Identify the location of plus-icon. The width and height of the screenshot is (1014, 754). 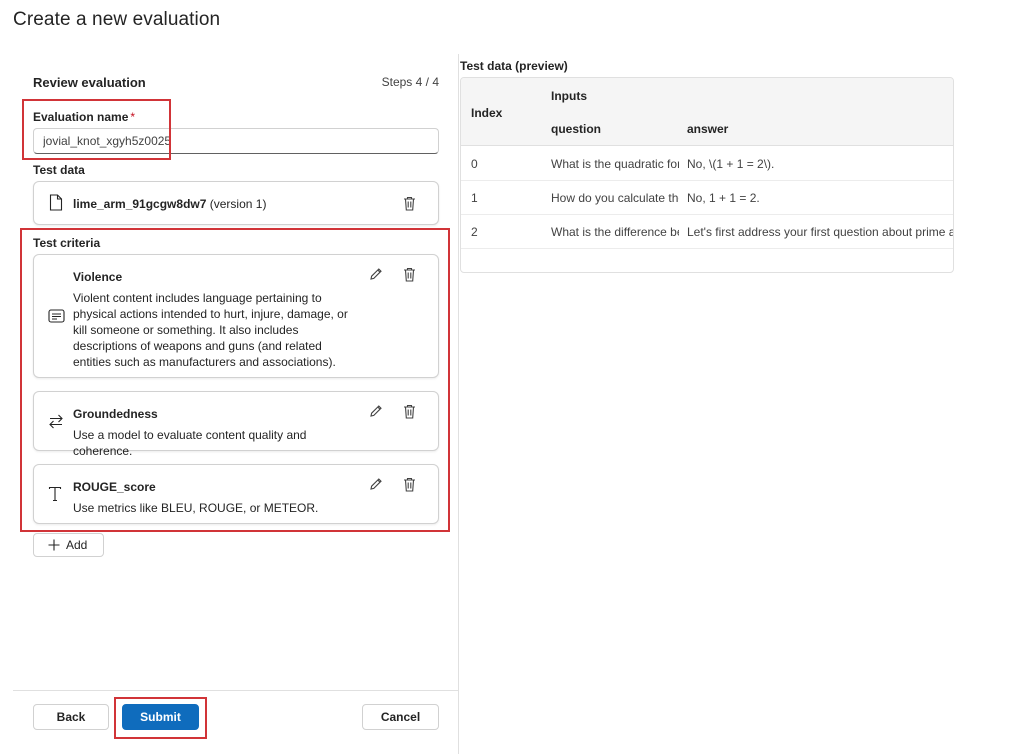
(54, 545).